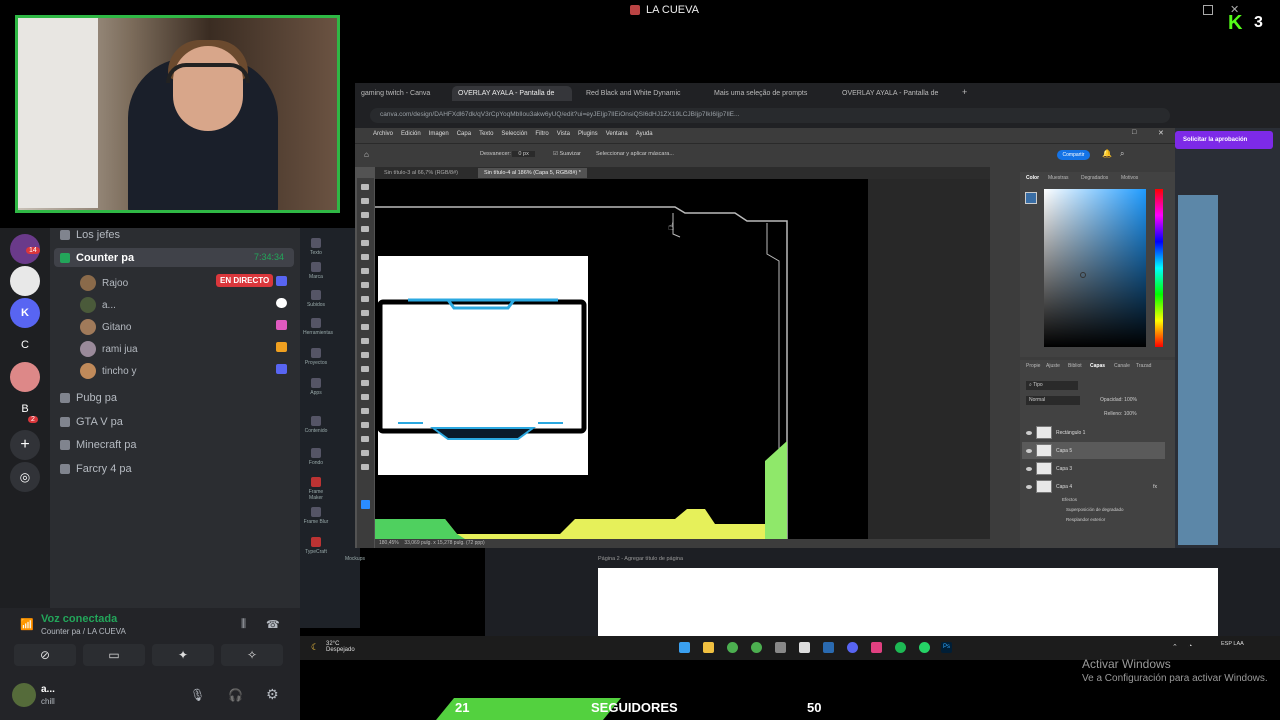 Image resolution: width=1280 pixels, height=720 pixels. Describe the element at coordinates (25, 445) in the screenshot. I see `add-server-icon: +` at that location.